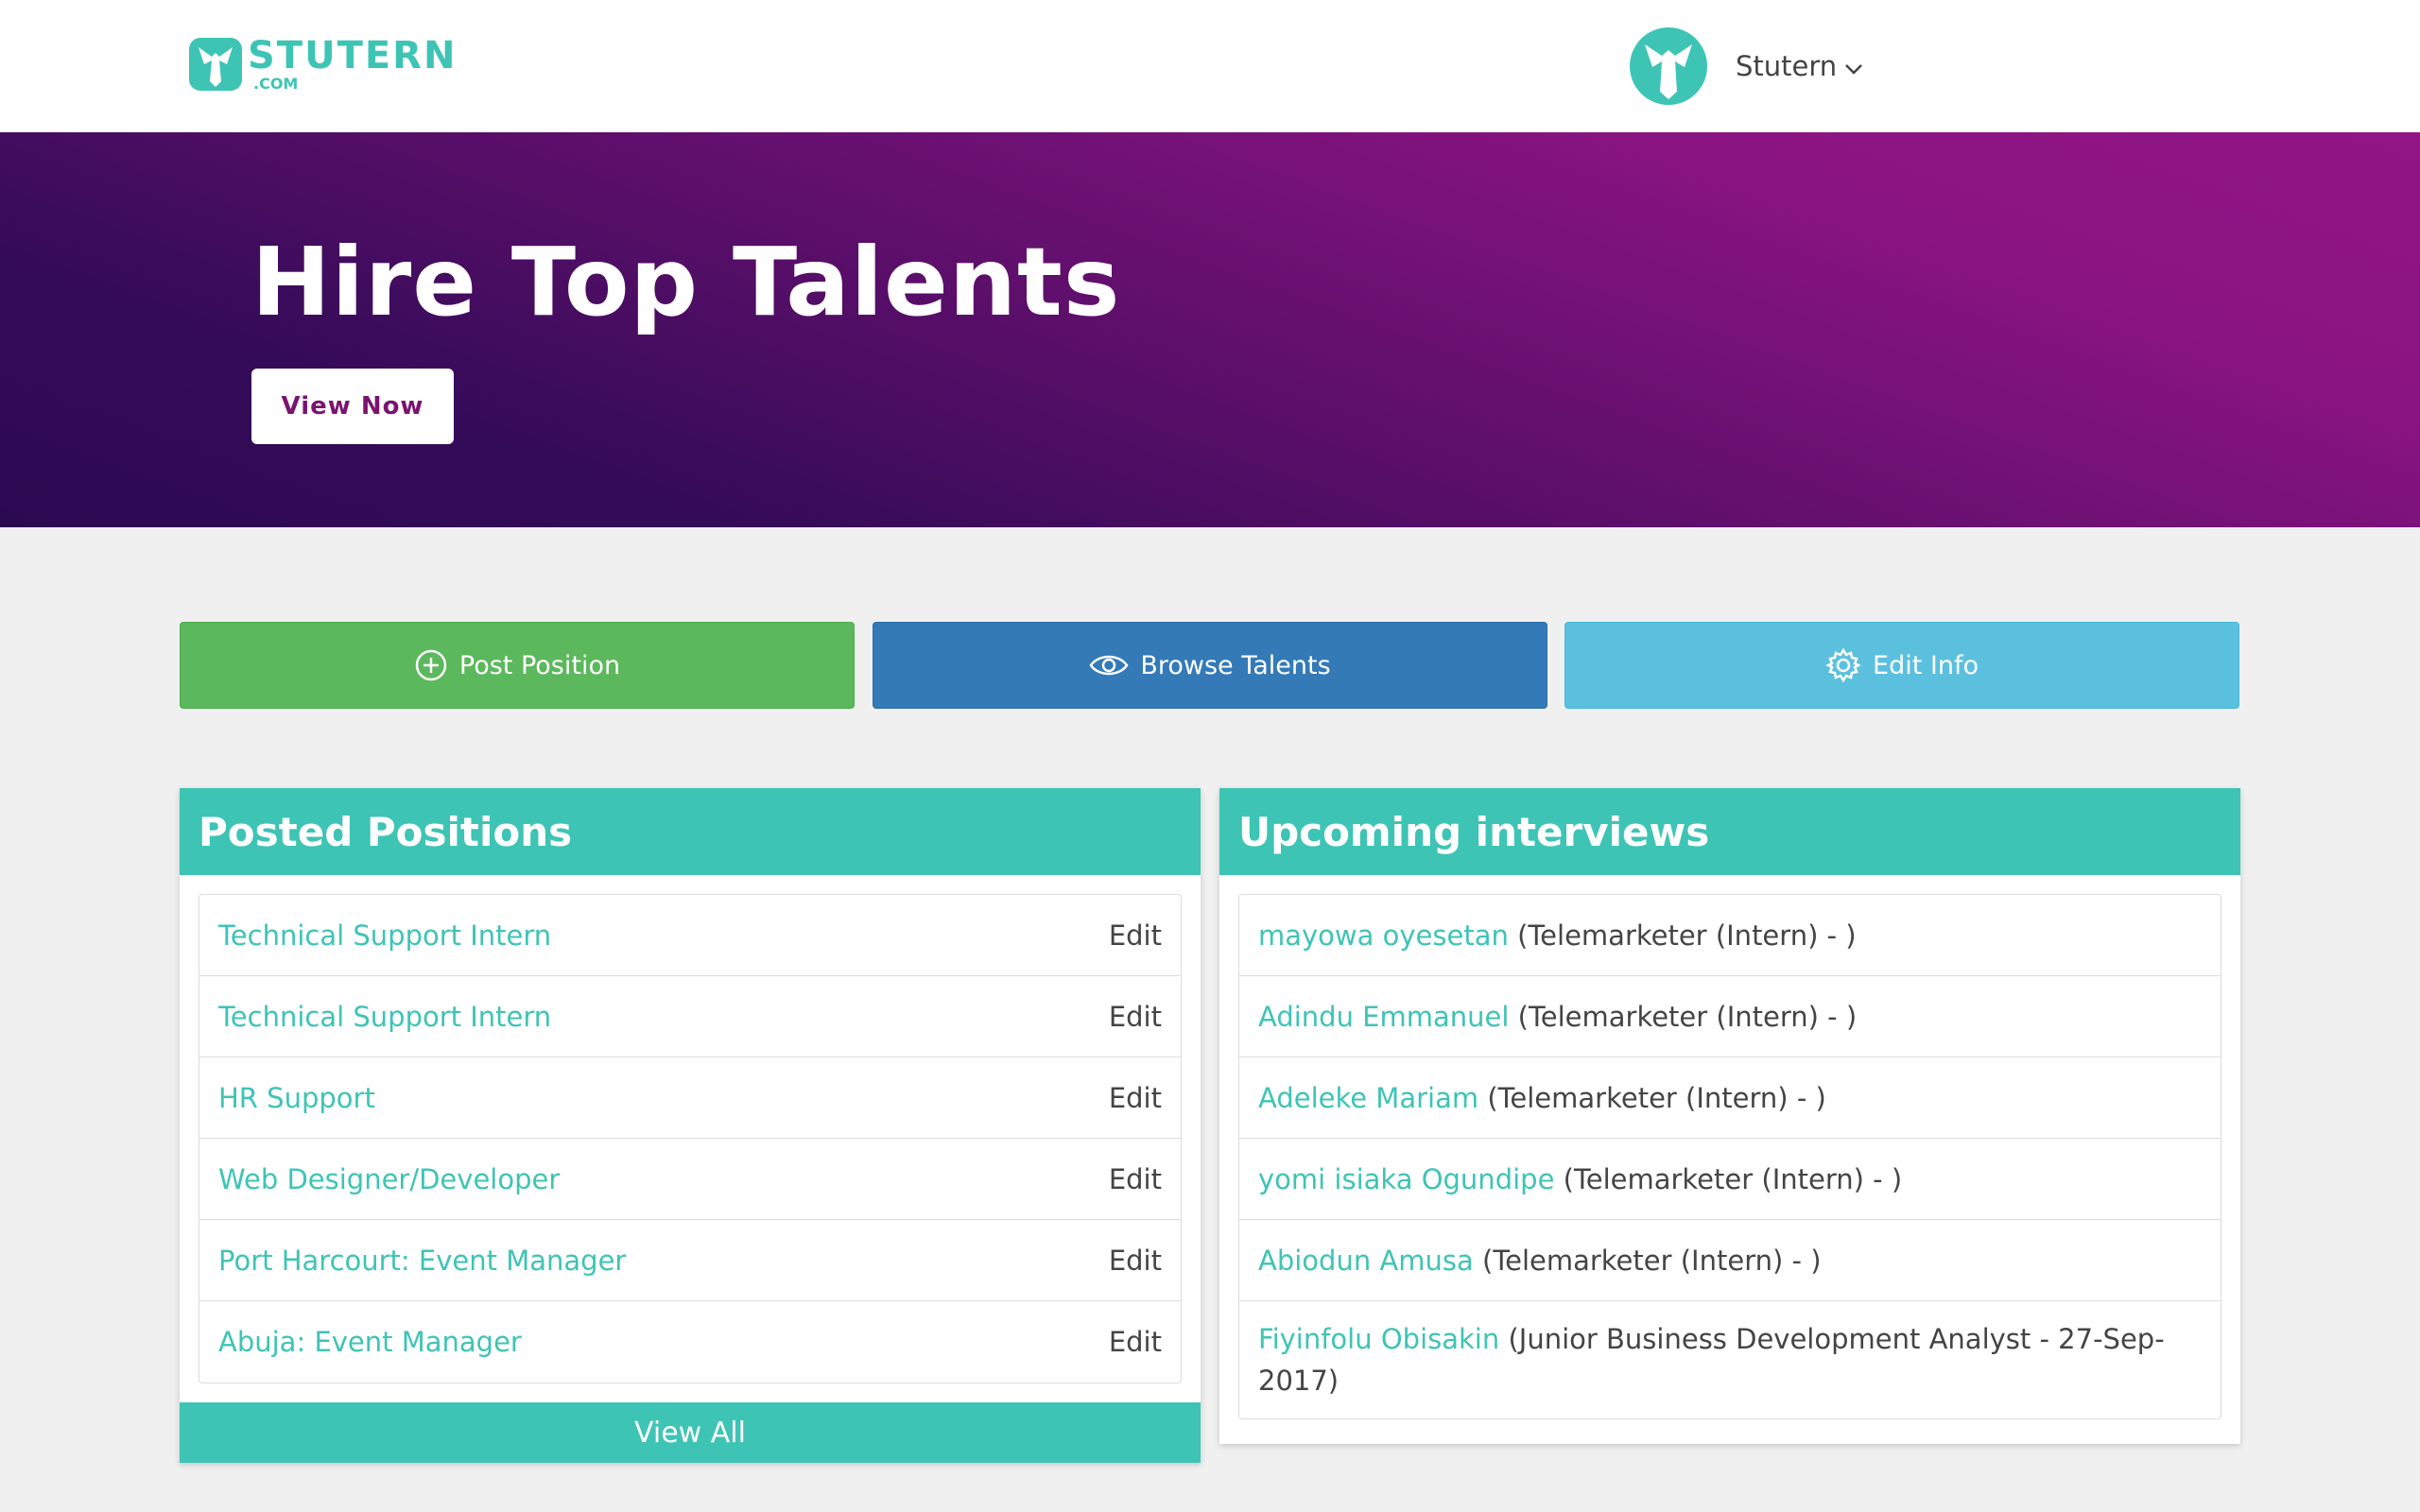 The width and height of the screenshot is (2420, 1512). What do you see at coordinates (1406, 1179) in the screenshot?
I see `candidate-link: yomi isiaka Ogundipe` at bounding box center [1406, 1179].